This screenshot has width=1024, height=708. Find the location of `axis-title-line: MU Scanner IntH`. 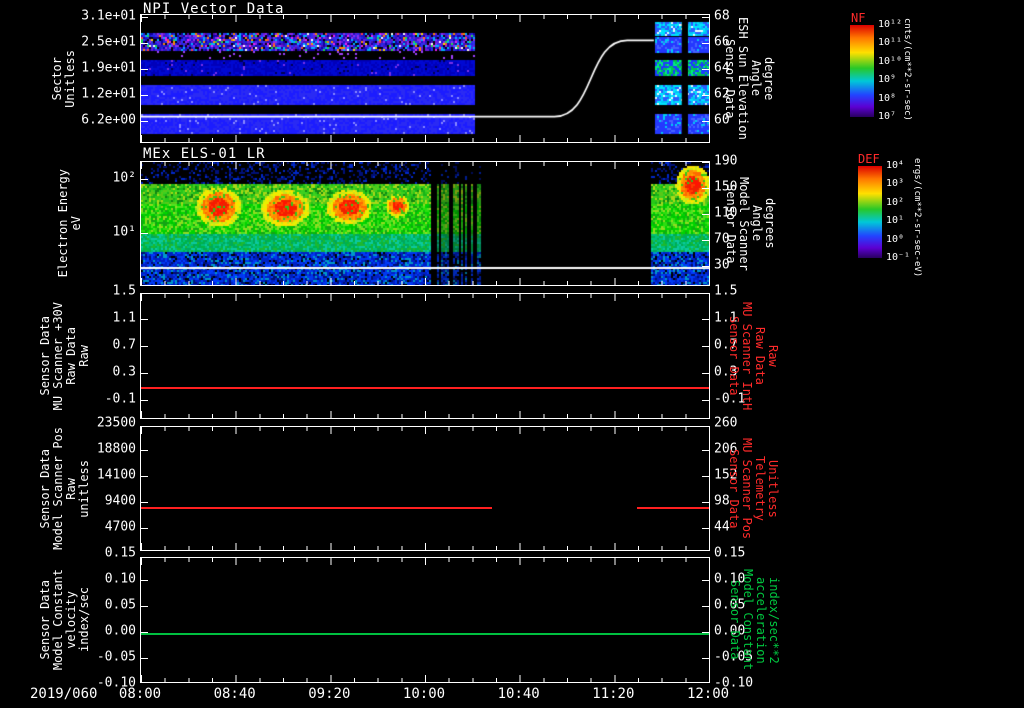

axis-title-line: MU Scanner IntH is located at coordinates (747, 356).